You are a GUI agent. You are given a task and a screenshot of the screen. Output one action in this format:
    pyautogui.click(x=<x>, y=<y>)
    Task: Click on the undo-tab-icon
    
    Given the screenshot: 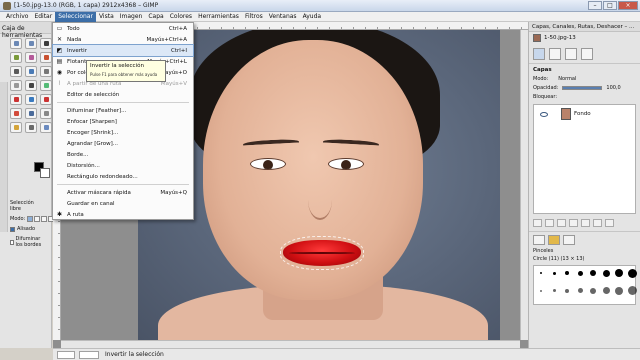 What is the action you would take?
    pyautogui.click(x=587, y=54)
    